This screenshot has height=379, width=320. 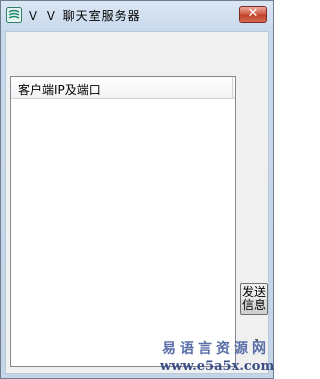 I want to click on column-header-client-ip: 客户端IP及端口, so click(x=122, y=87).